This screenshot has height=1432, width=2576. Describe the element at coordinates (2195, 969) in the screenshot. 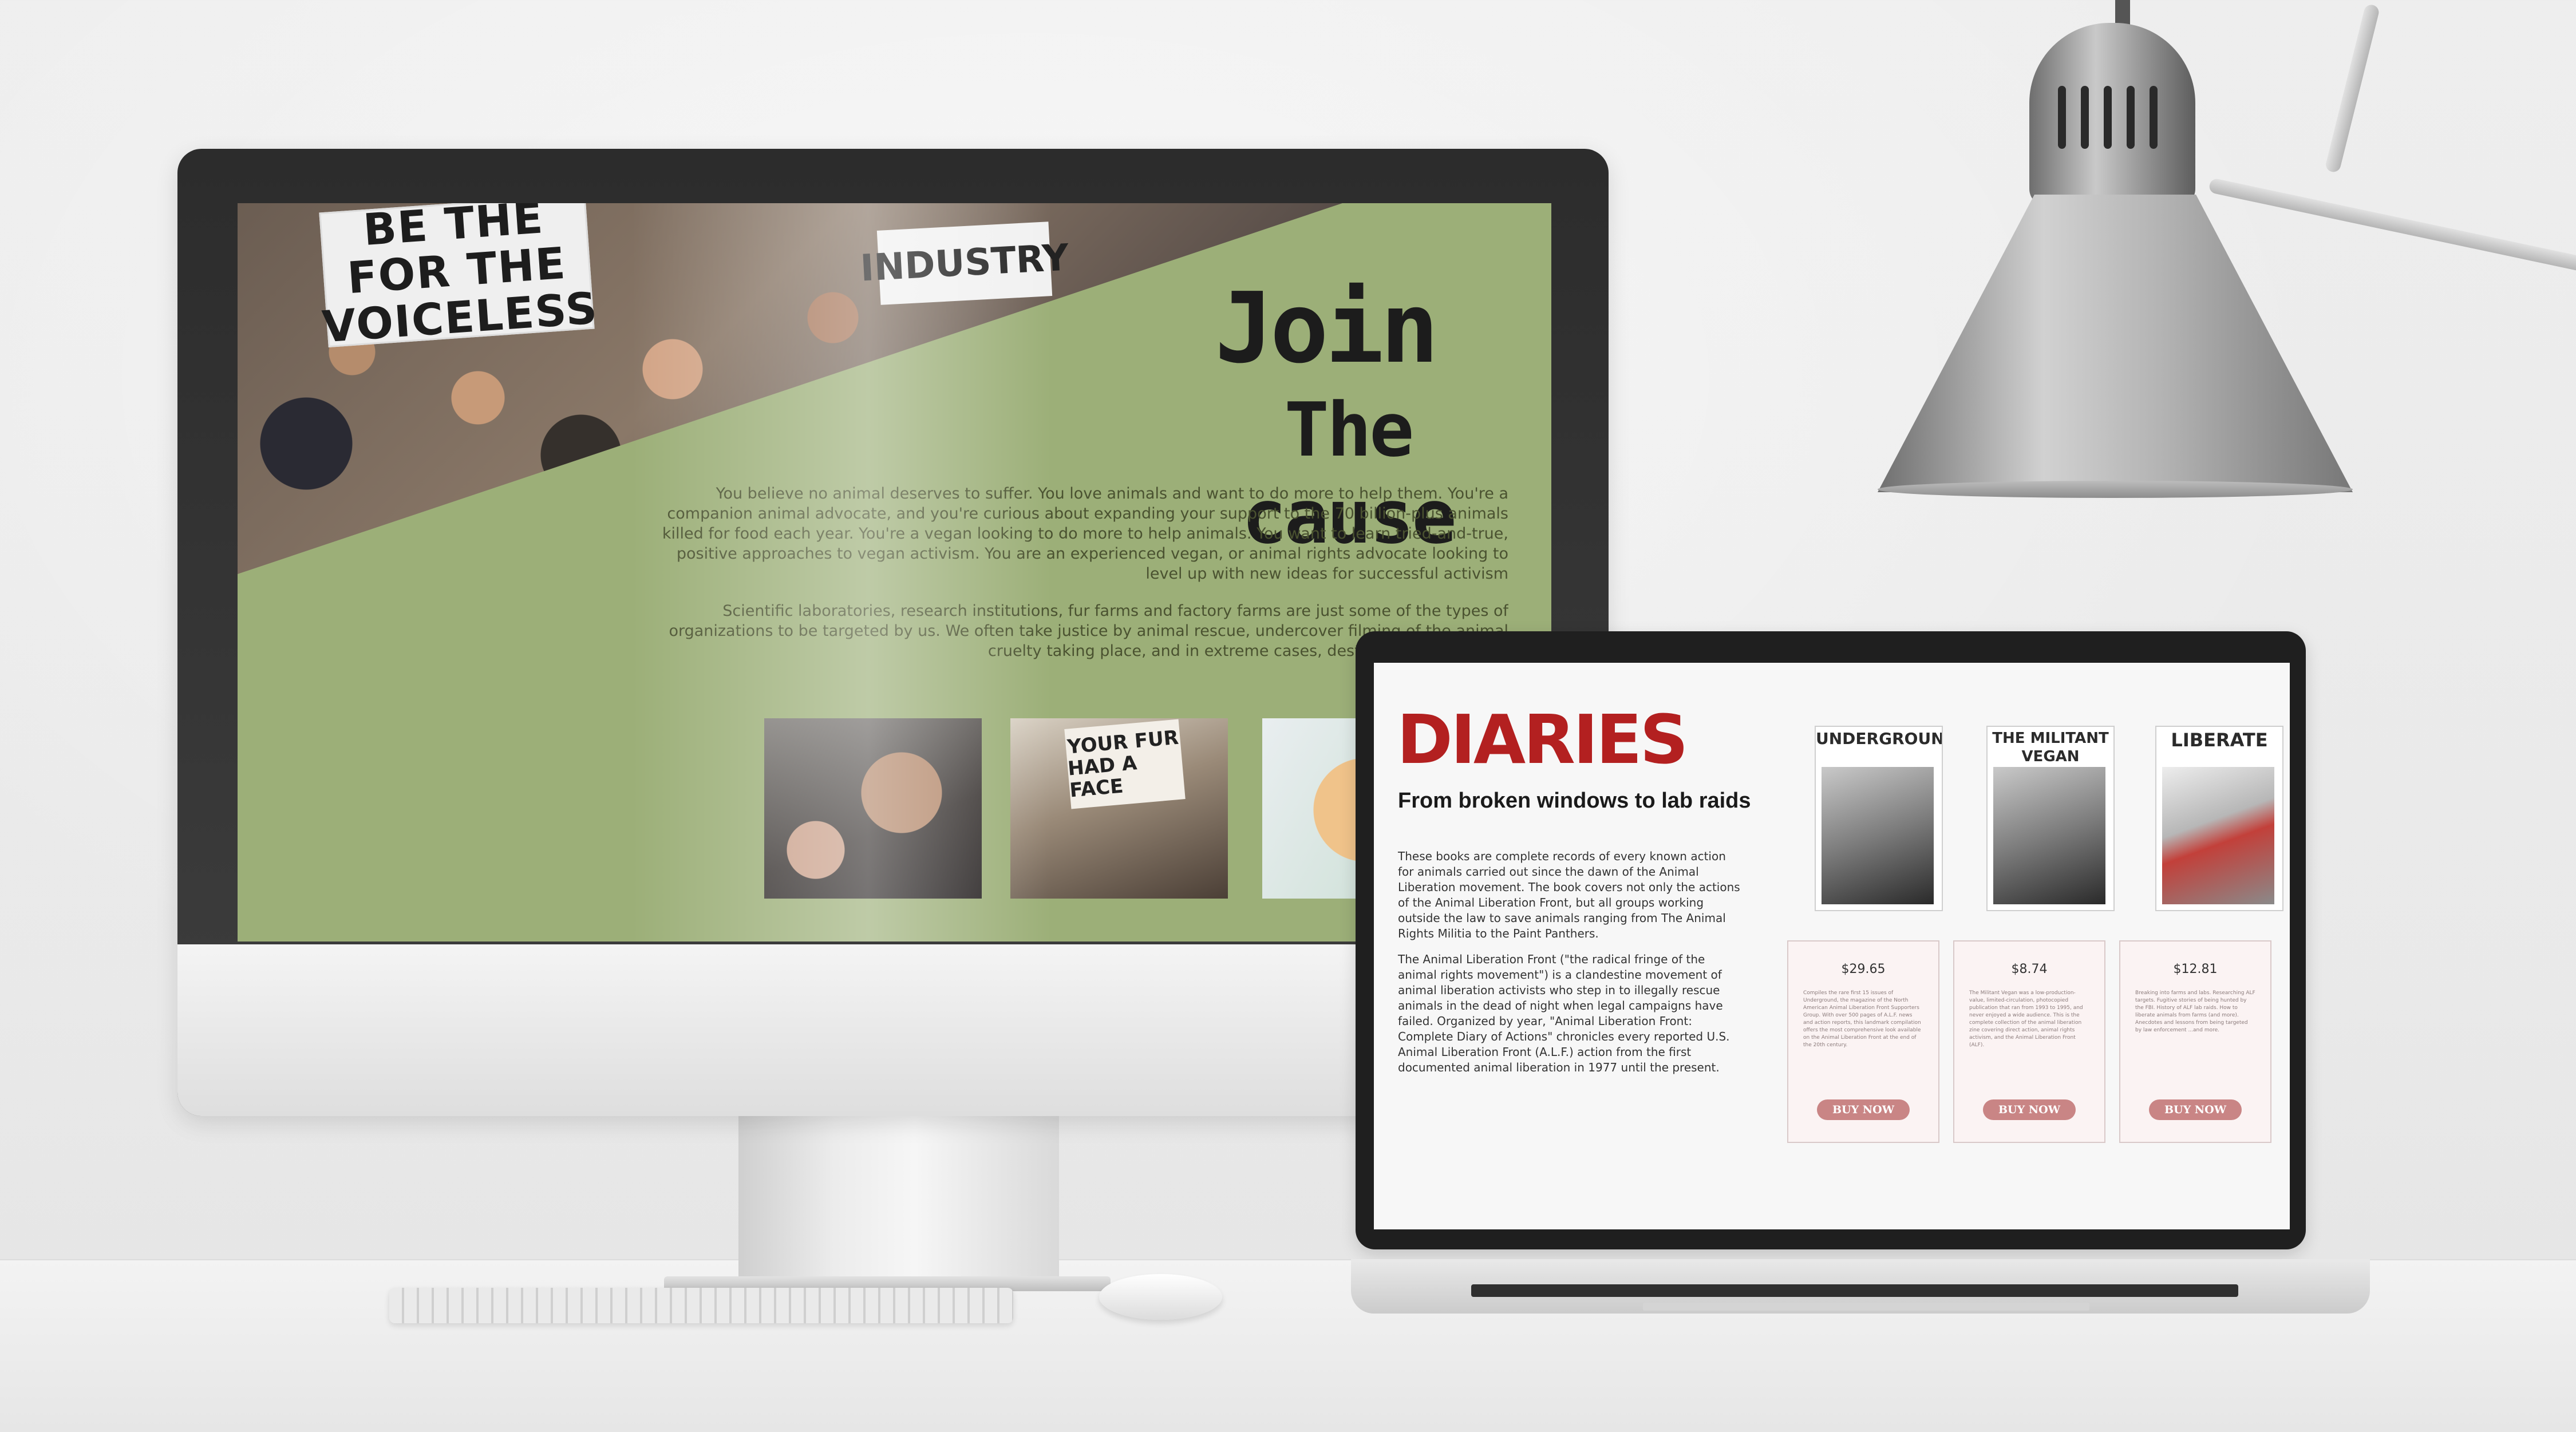

I see `product-price: $12.81` at that location.